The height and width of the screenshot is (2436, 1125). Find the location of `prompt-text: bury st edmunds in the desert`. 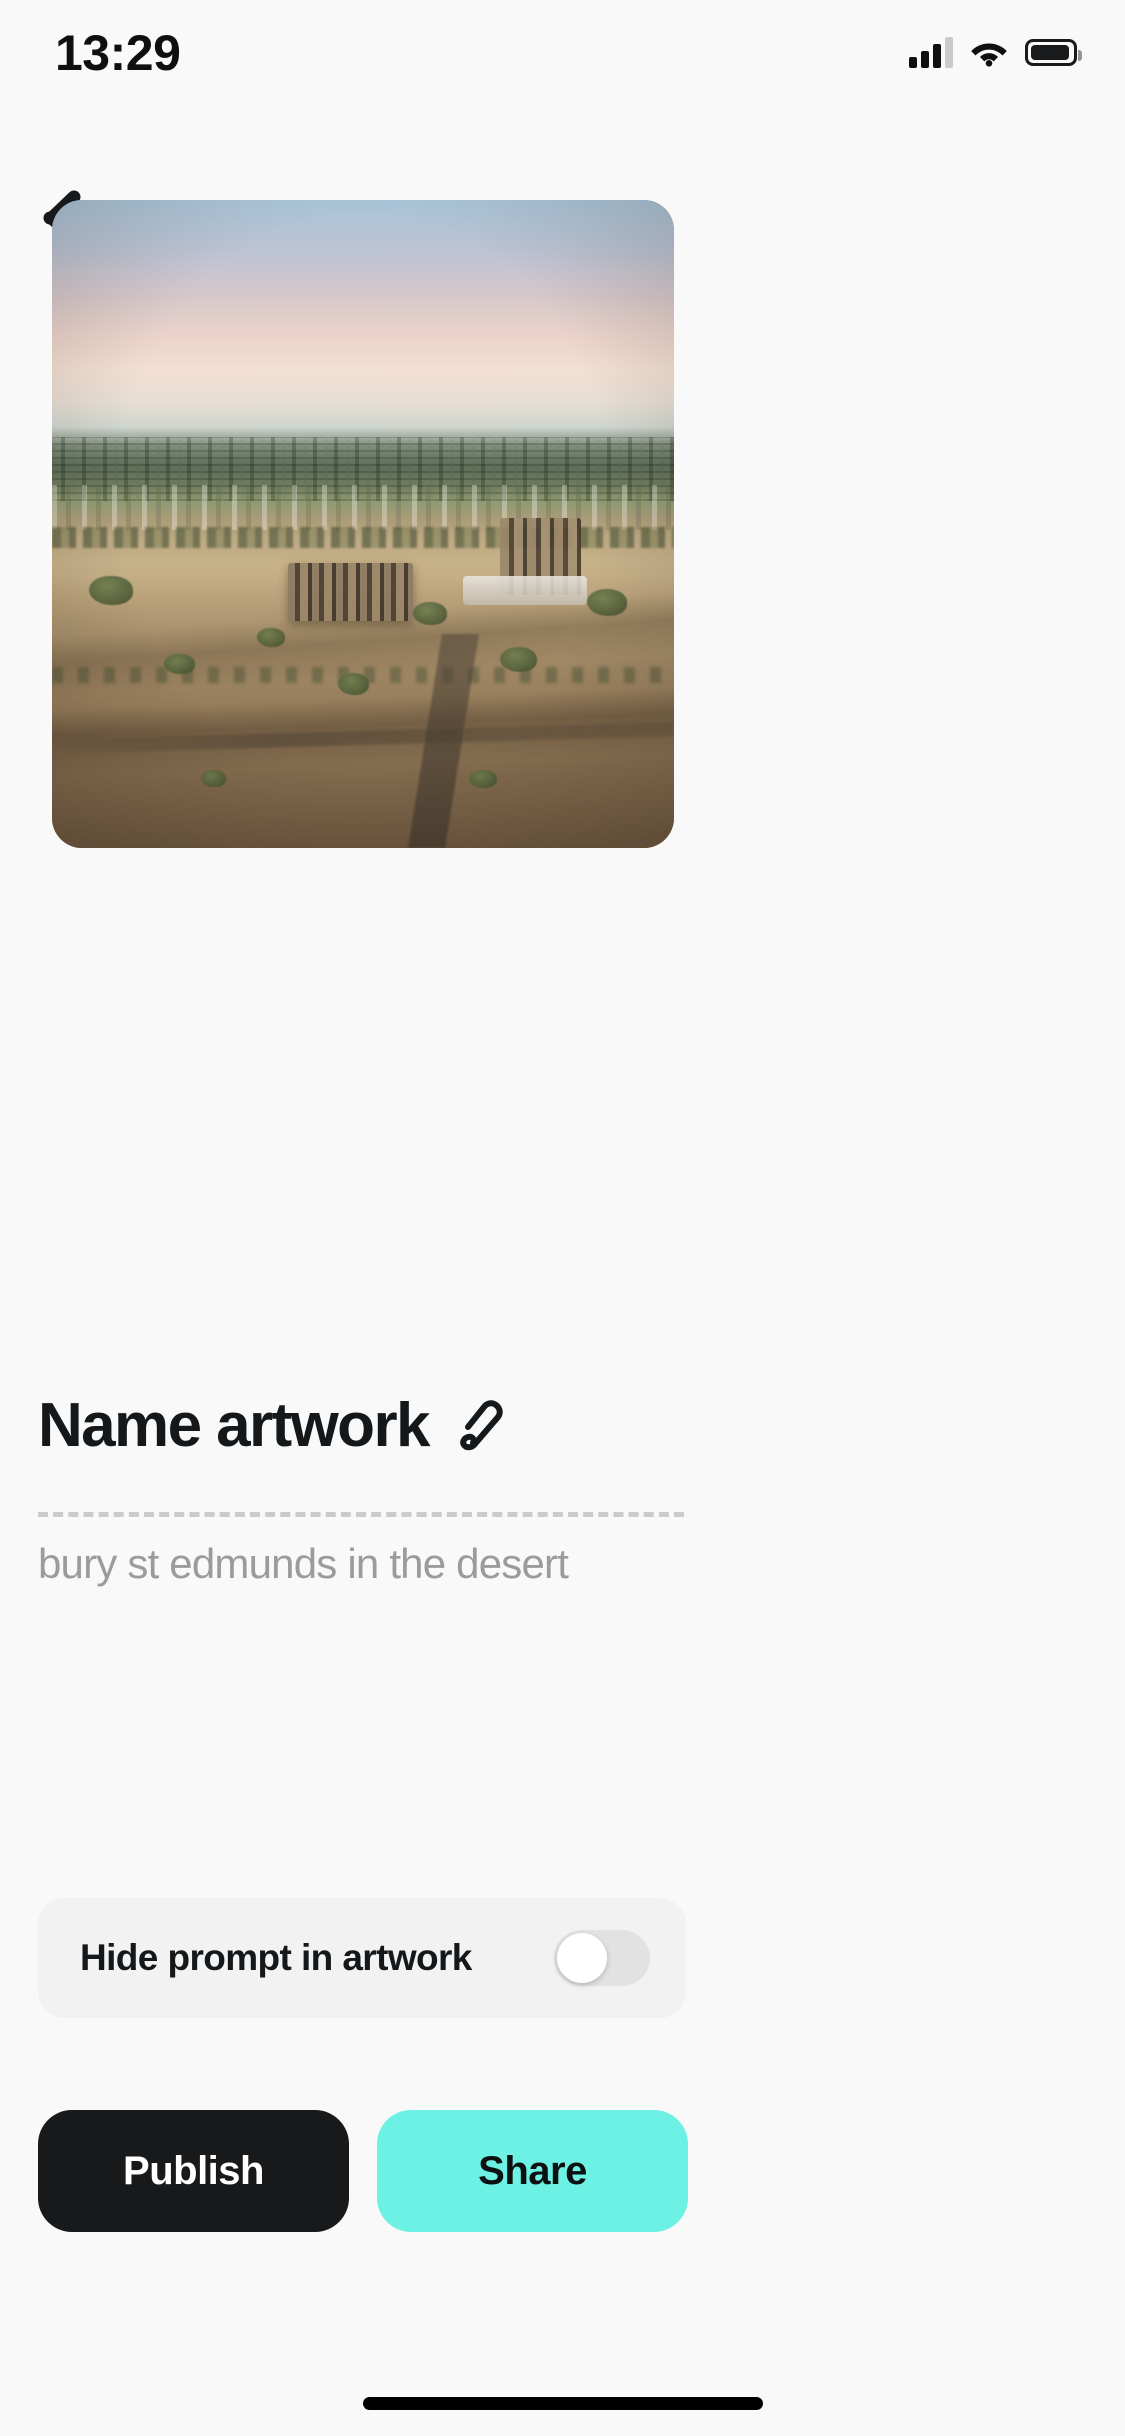

prompt-text: bury st edmunds in the desert is located at coordinates (303, 1563).